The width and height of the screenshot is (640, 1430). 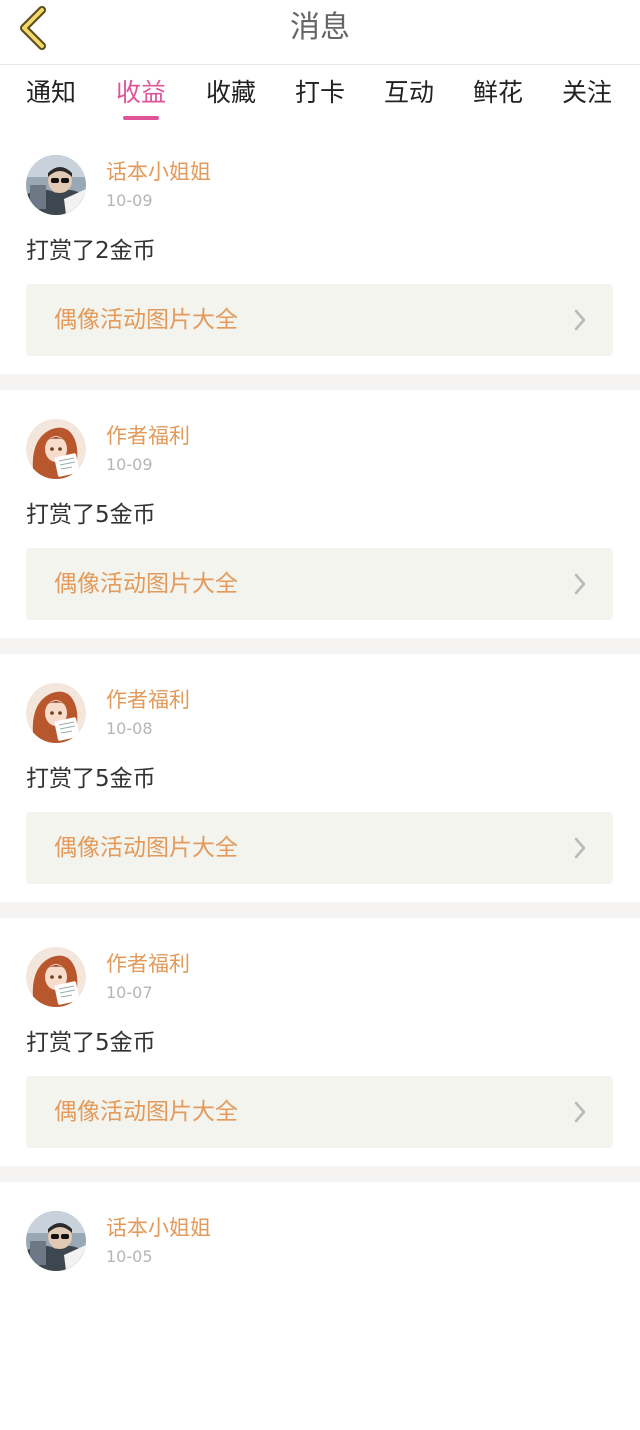 What do you see at coordinates (129, 728) in the screenshot?
I see `message-date: 10-08` at bounding box center [129, 728].